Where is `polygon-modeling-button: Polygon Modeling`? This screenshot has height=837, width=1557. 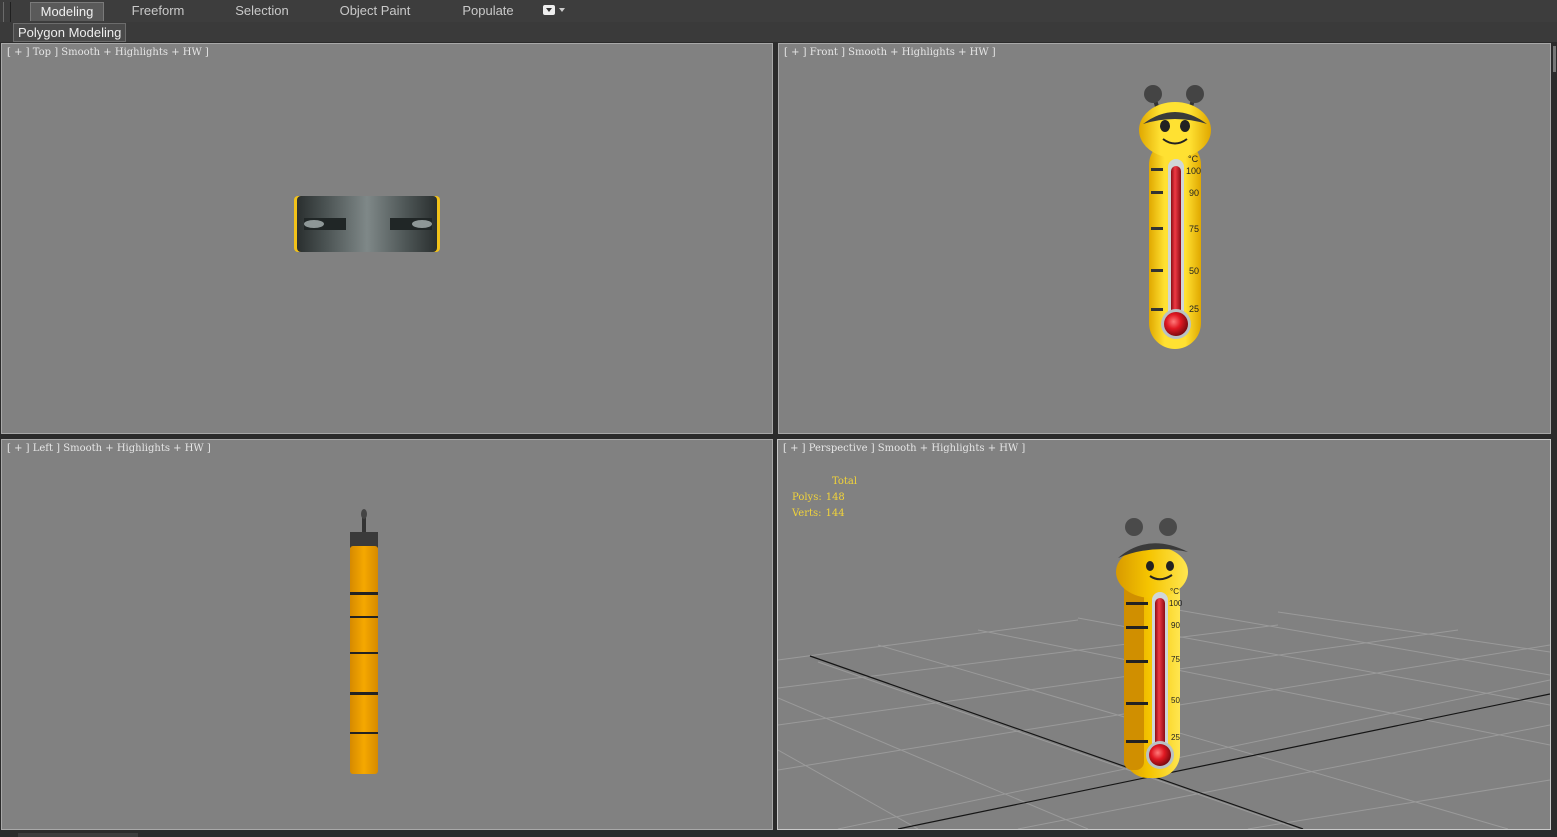
polygon-modeling-button: Polygon Modeling is located at coordinates (70, 32).